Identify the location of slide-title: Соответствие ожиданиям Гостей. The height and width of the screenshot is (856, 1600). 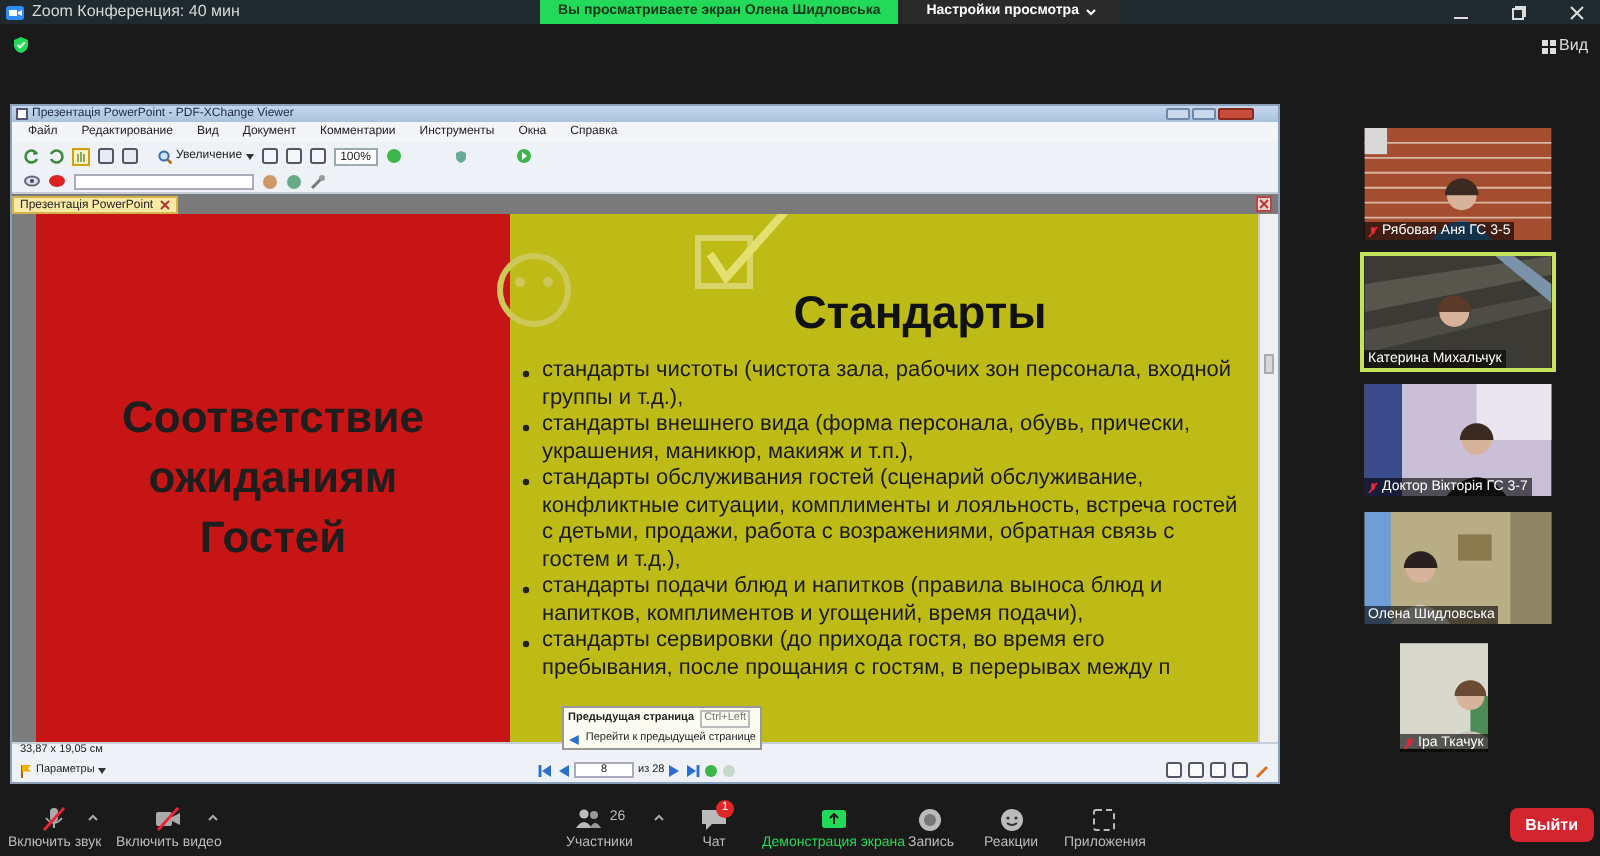
(273, 478).